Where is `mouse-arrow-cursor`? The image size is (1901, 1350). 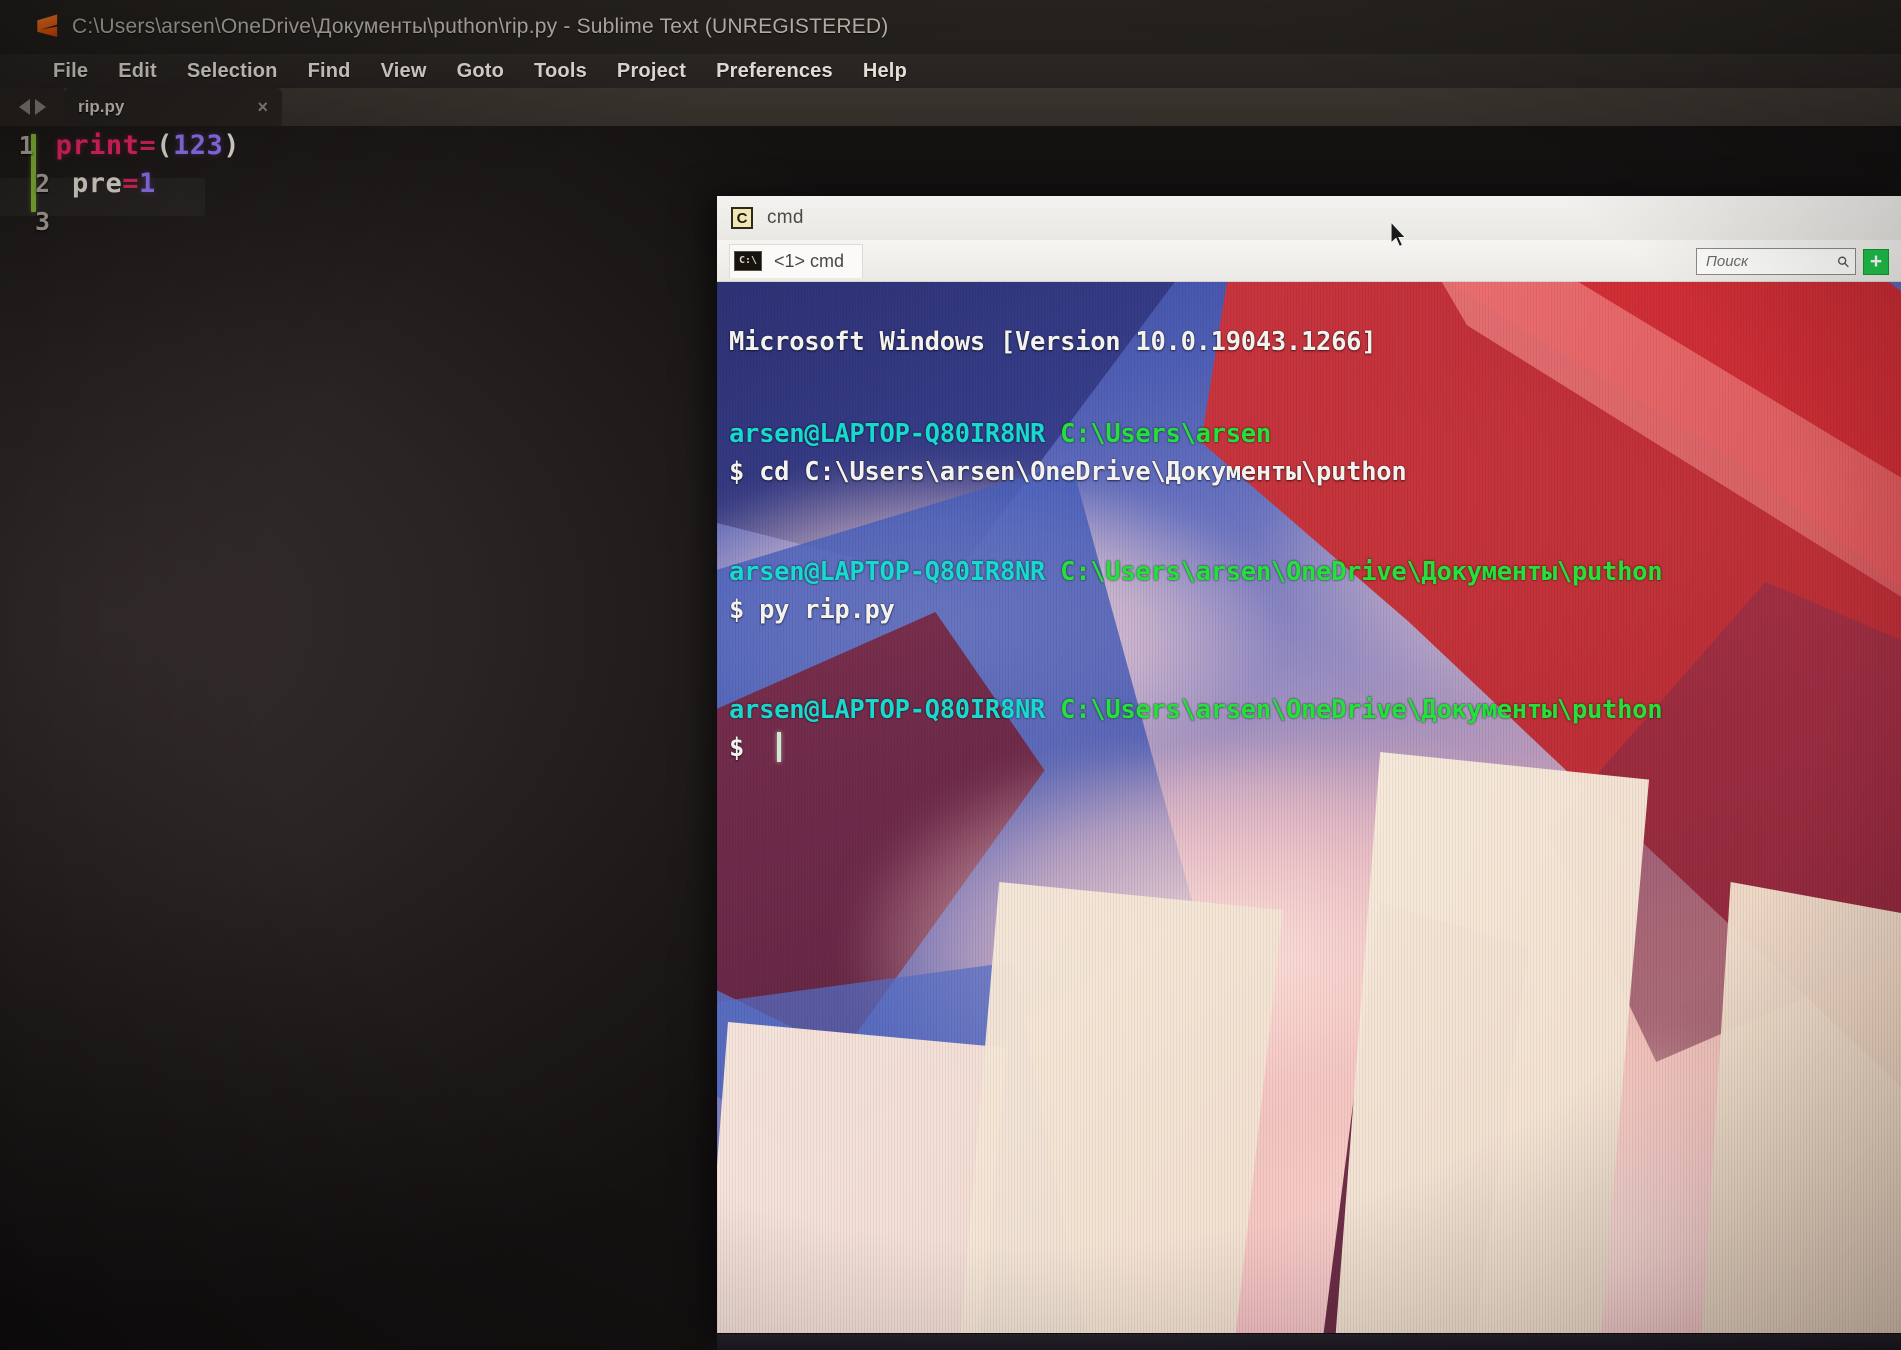 mouse-arrow-cursor is located at coordinates (1399, 235).